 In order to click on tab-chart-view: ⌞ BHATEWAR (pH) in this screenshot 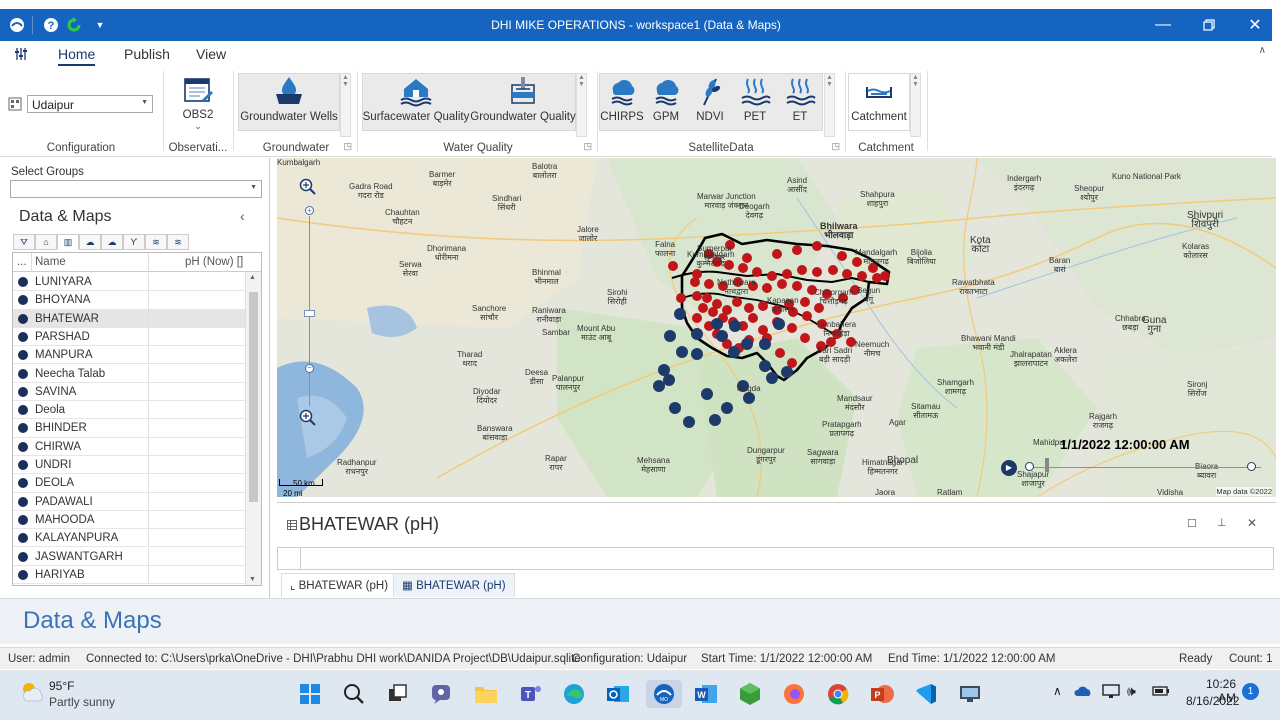, I will do `click(339, 585)`.